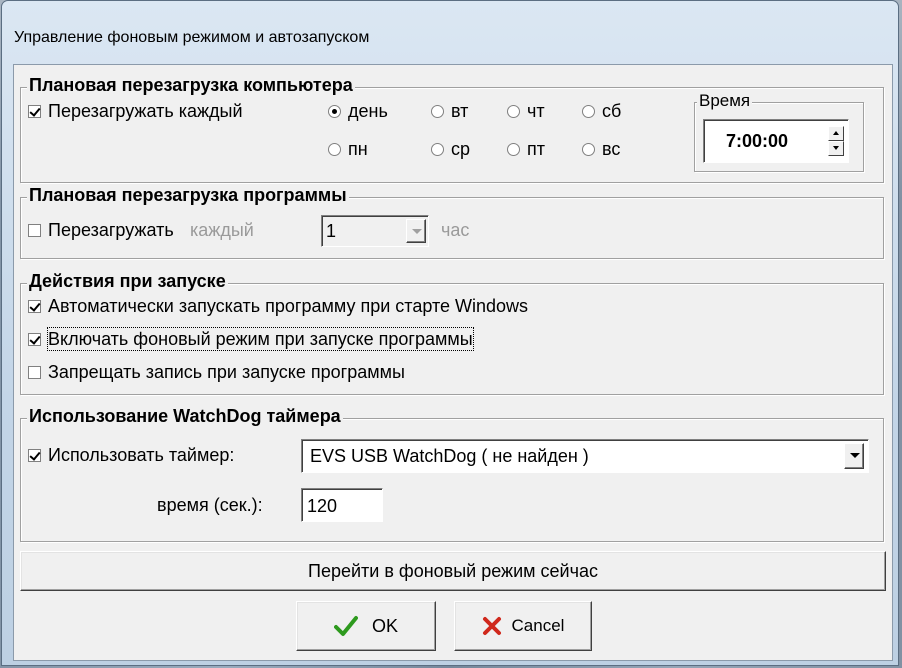  I want to click on radio-thu, so click(513, 111).